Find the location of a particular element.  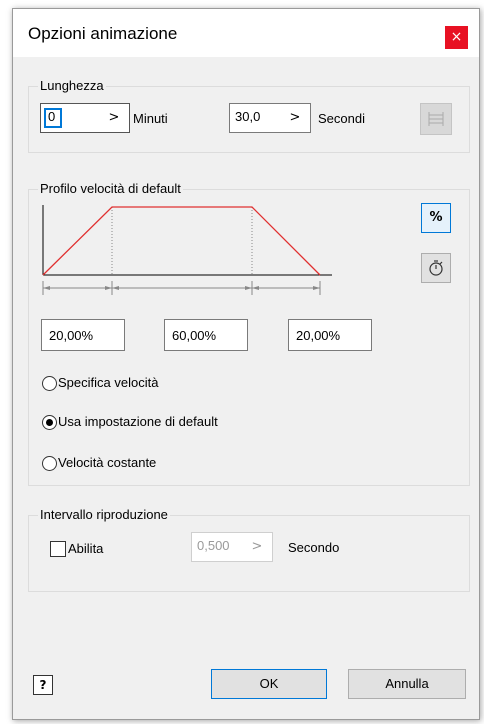

stopwatch-icon is located at coordinates (436, 268).